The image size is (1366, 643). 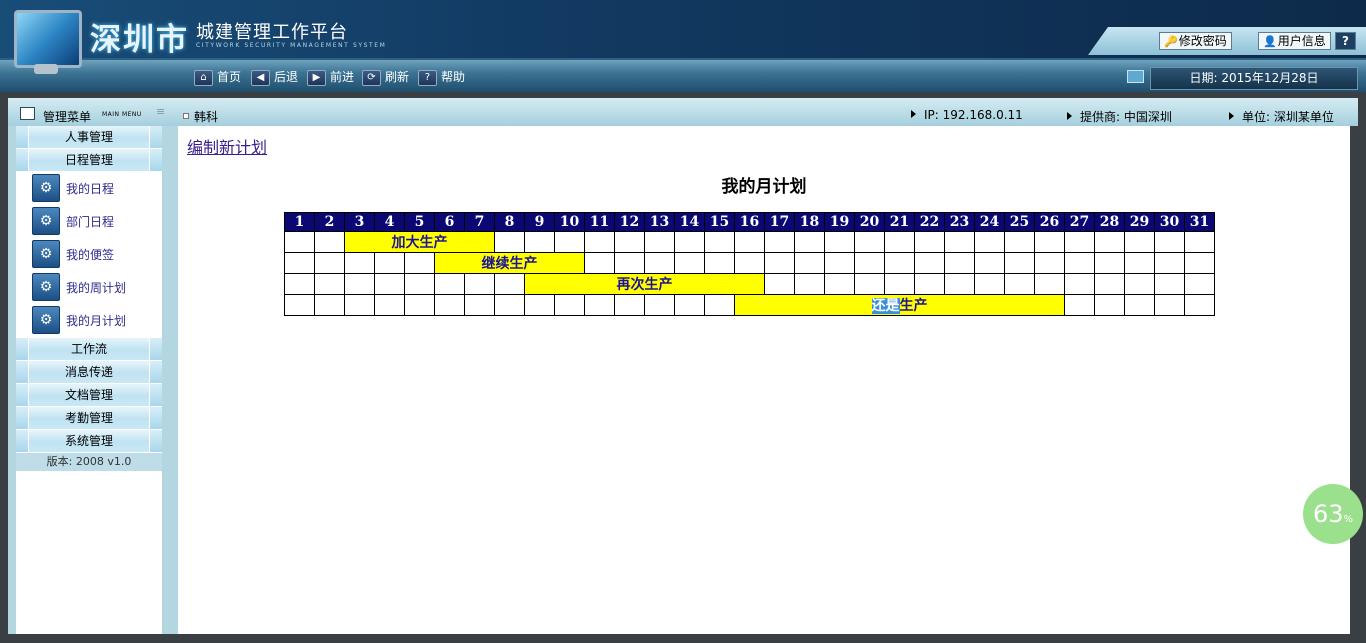 I want to click on user-info-button: 👤用户信息, so click(x=1294, y=41).